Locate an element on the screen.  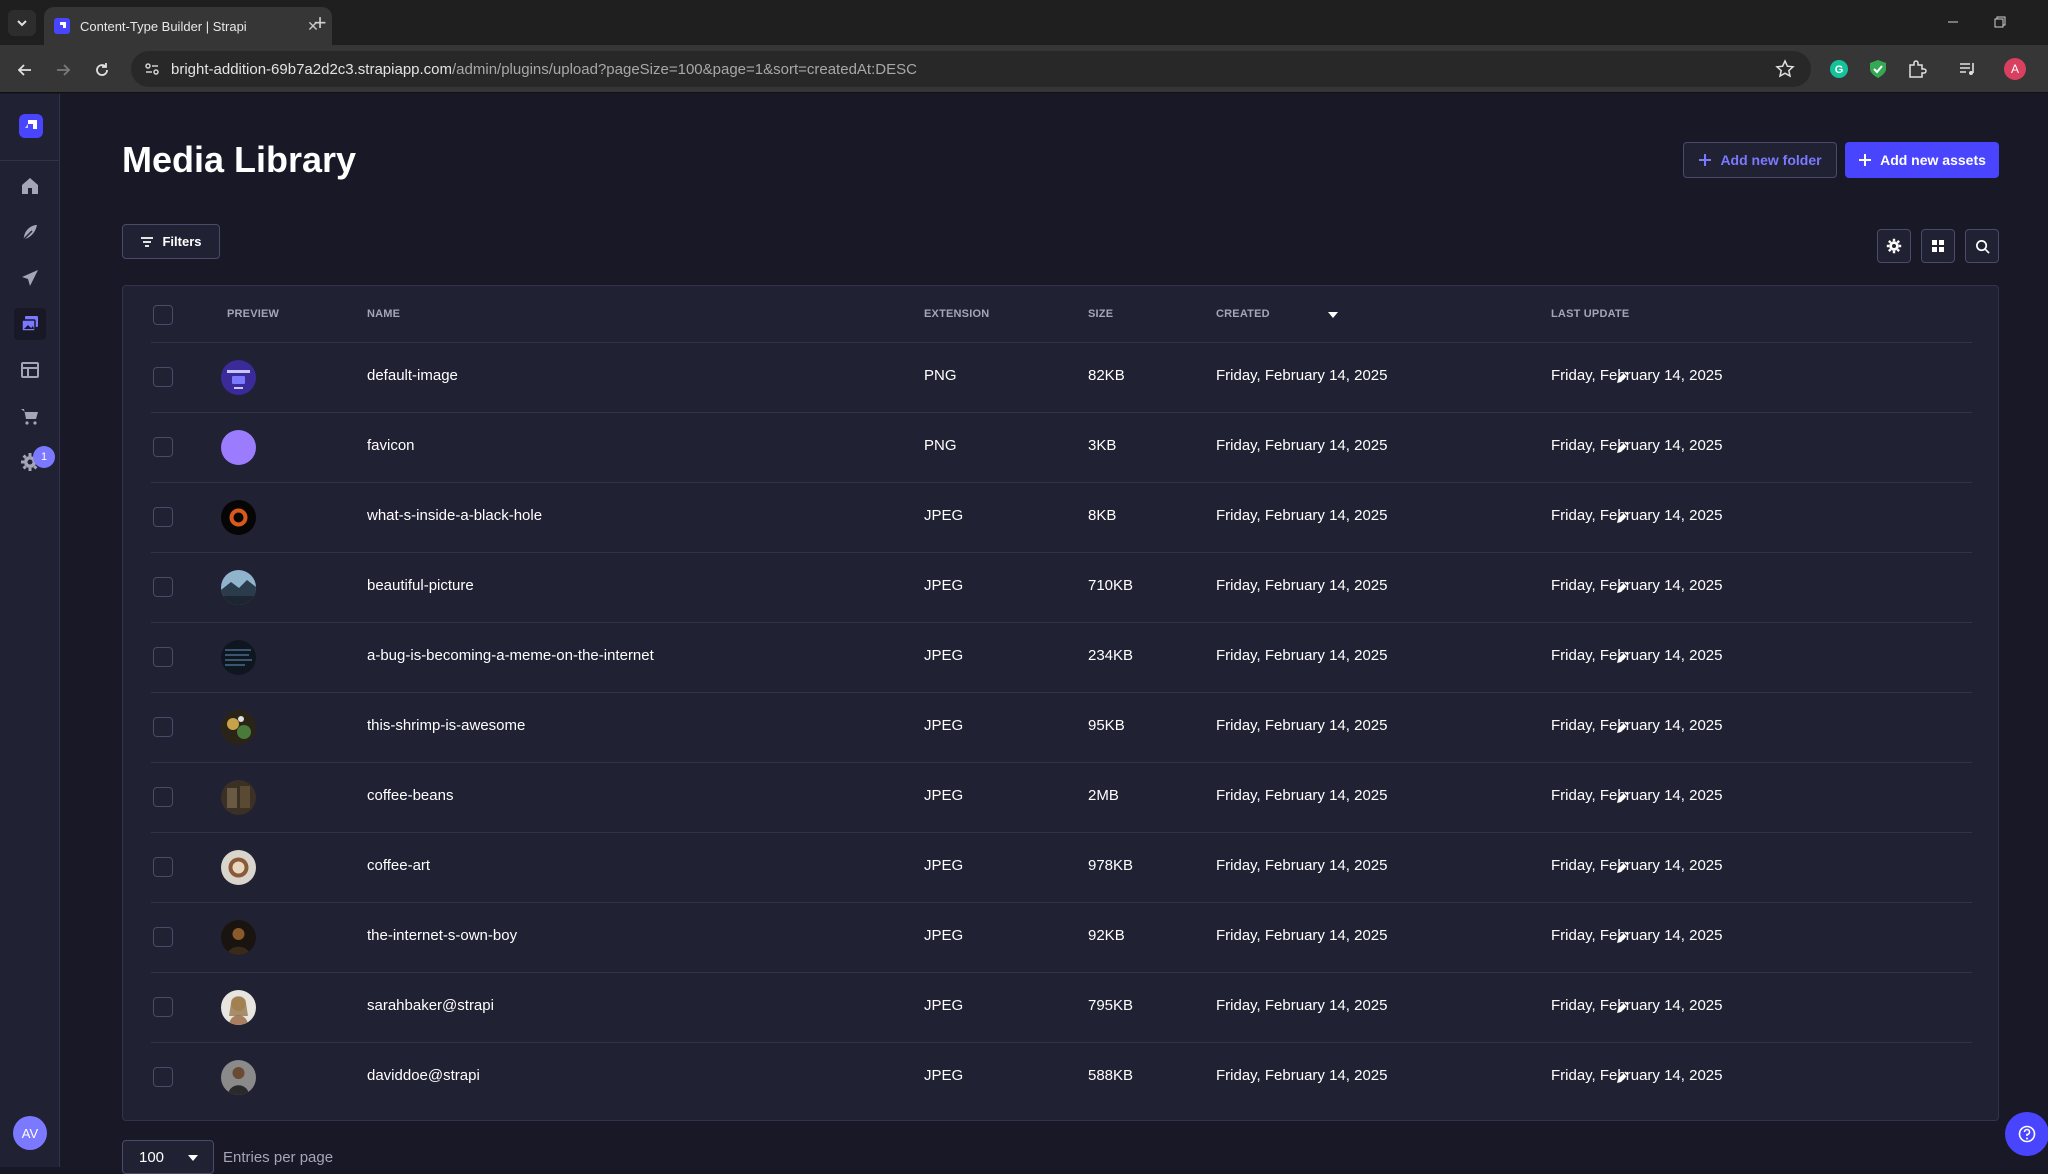
nav-layout is located at coordinates (30, 370).